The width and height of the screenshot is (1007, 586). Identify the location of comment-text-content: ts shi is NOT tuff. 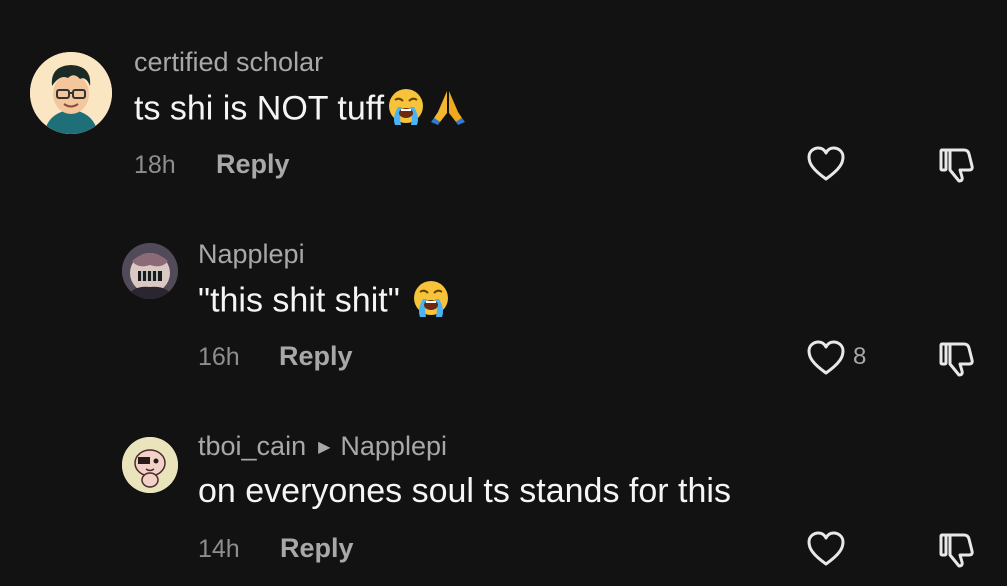
(259, 108).